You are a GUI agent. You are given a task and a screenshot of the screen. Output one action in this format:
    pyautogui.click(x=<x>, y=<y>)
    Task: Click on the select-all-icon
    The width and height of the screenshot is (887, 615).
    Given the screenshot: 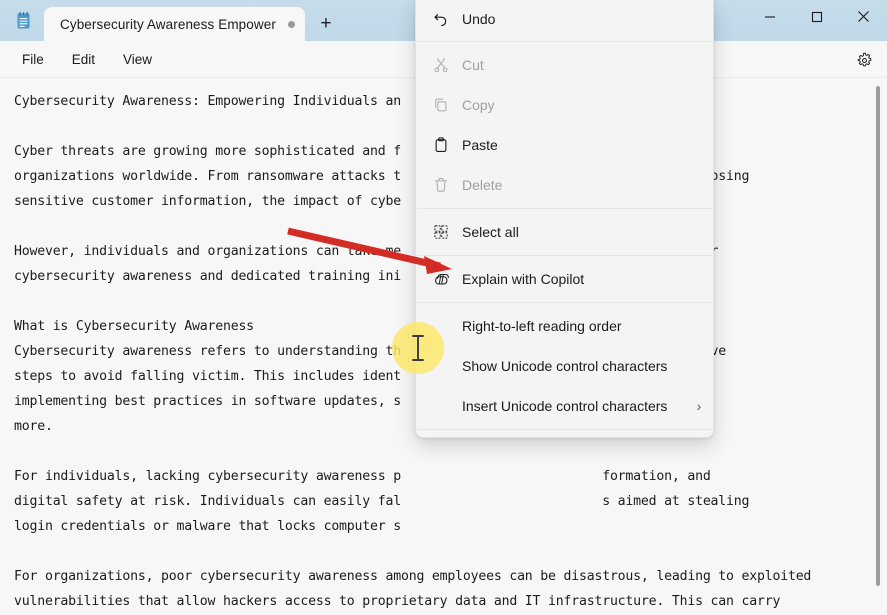 What is the action you would take?
    pyautogui.click(x=447, y=232)
    